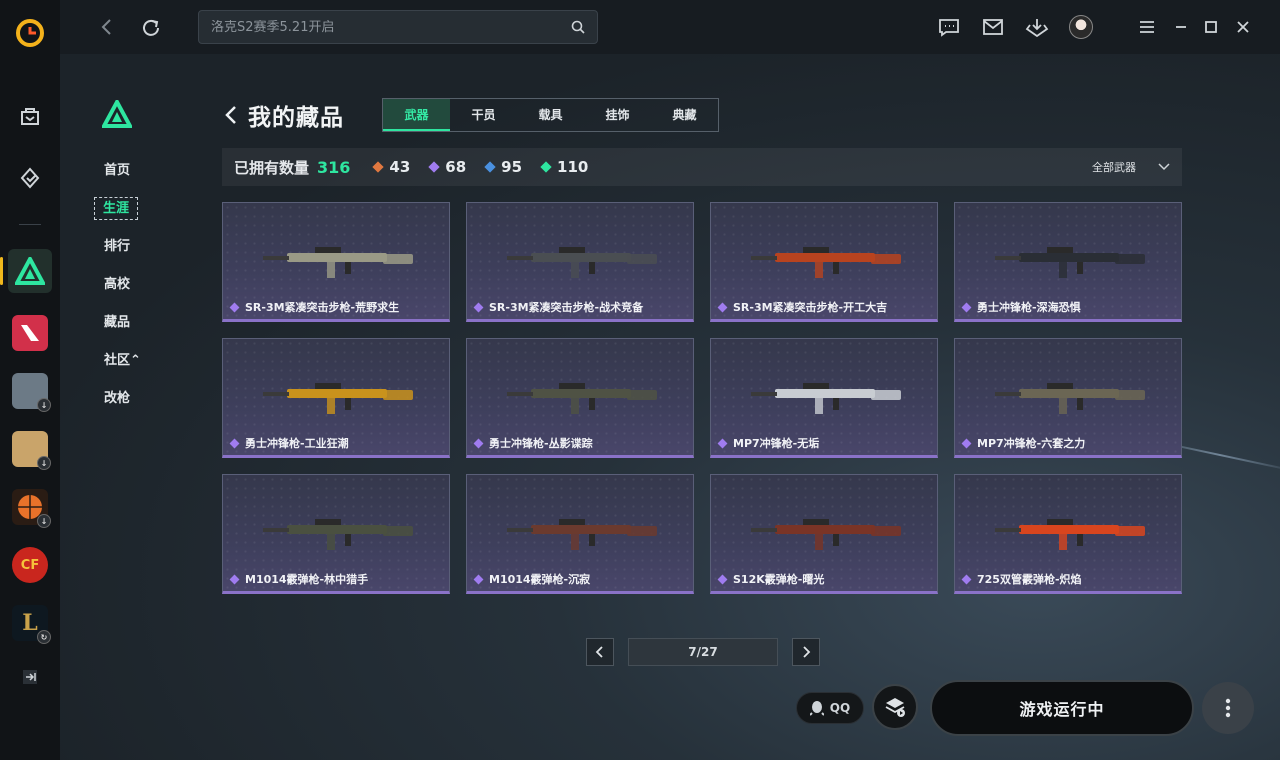  What do you see at coordinates (810, 307) in the screenshot?
I see `weapon-name: SR-3M紧凑突击步枪-开工大吉` at bounding box center [810, 307].